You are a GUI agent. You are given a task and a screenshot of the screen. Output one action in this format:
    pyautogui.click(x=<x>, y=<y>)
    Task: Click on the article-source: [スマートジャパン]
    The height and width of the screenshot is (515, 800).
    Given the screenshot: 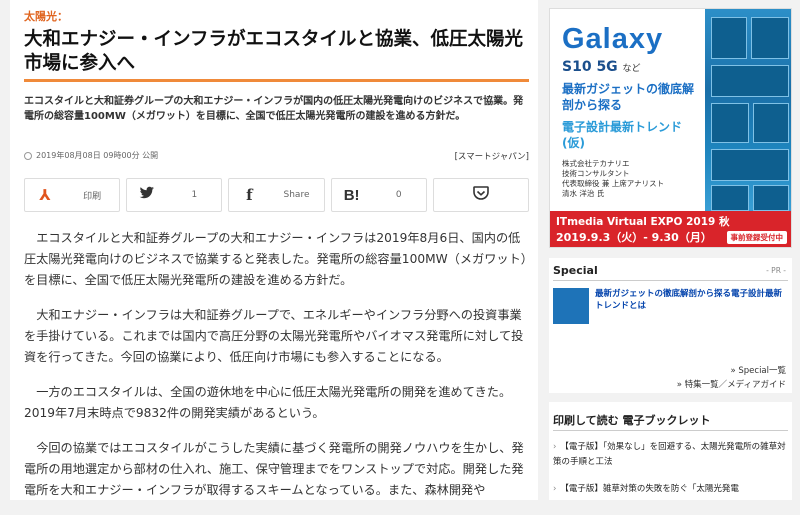 What is the action you would take?
    pyautogui.click(x=492, y=156)
    